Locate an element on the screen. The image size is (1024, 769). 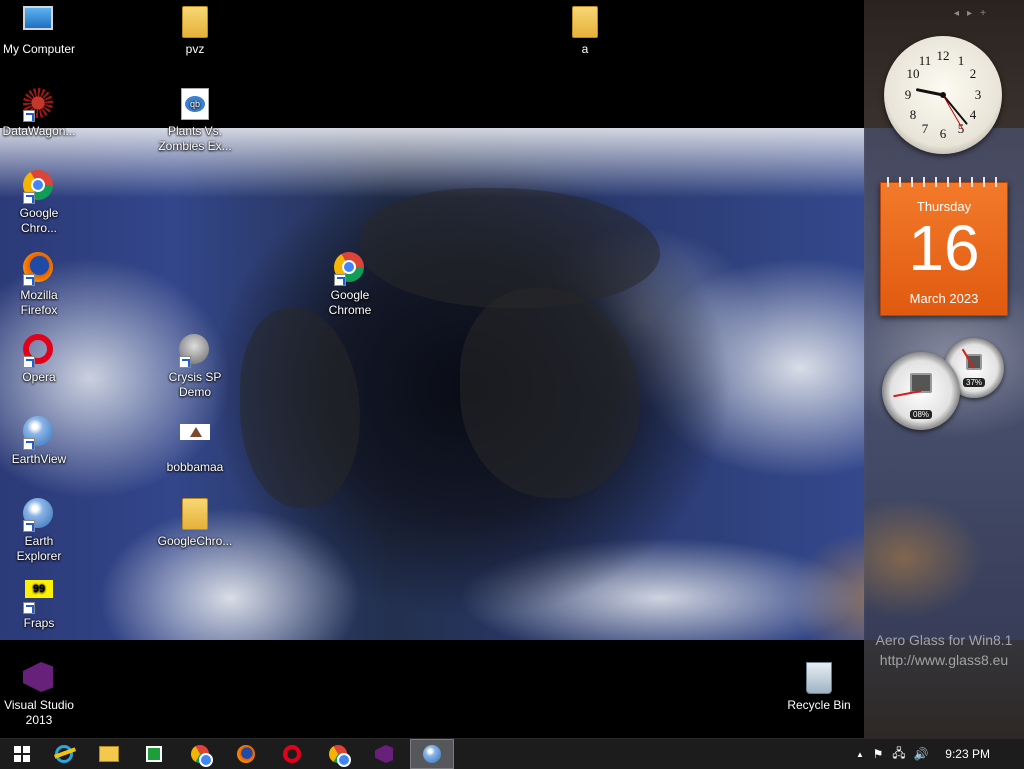
fraps-icon: 99 is located at coordinates (39, 589).